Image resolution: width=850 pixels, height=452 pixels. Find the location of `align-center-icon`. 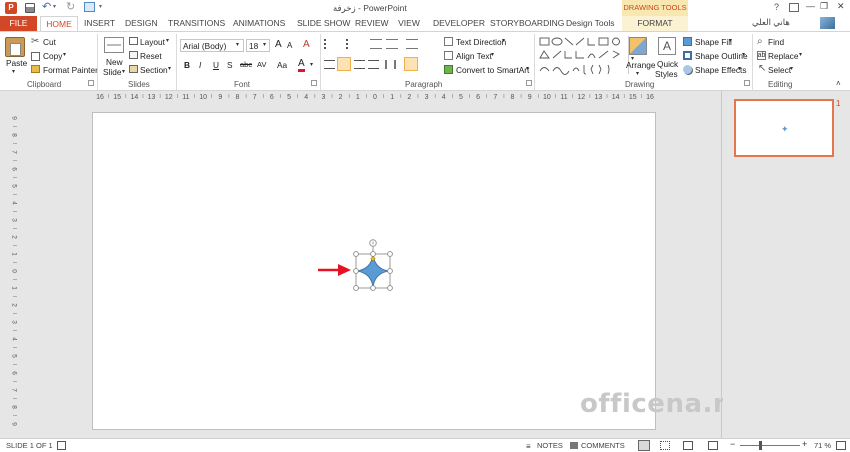

align-center-icon is located at coordinates (344, 64).